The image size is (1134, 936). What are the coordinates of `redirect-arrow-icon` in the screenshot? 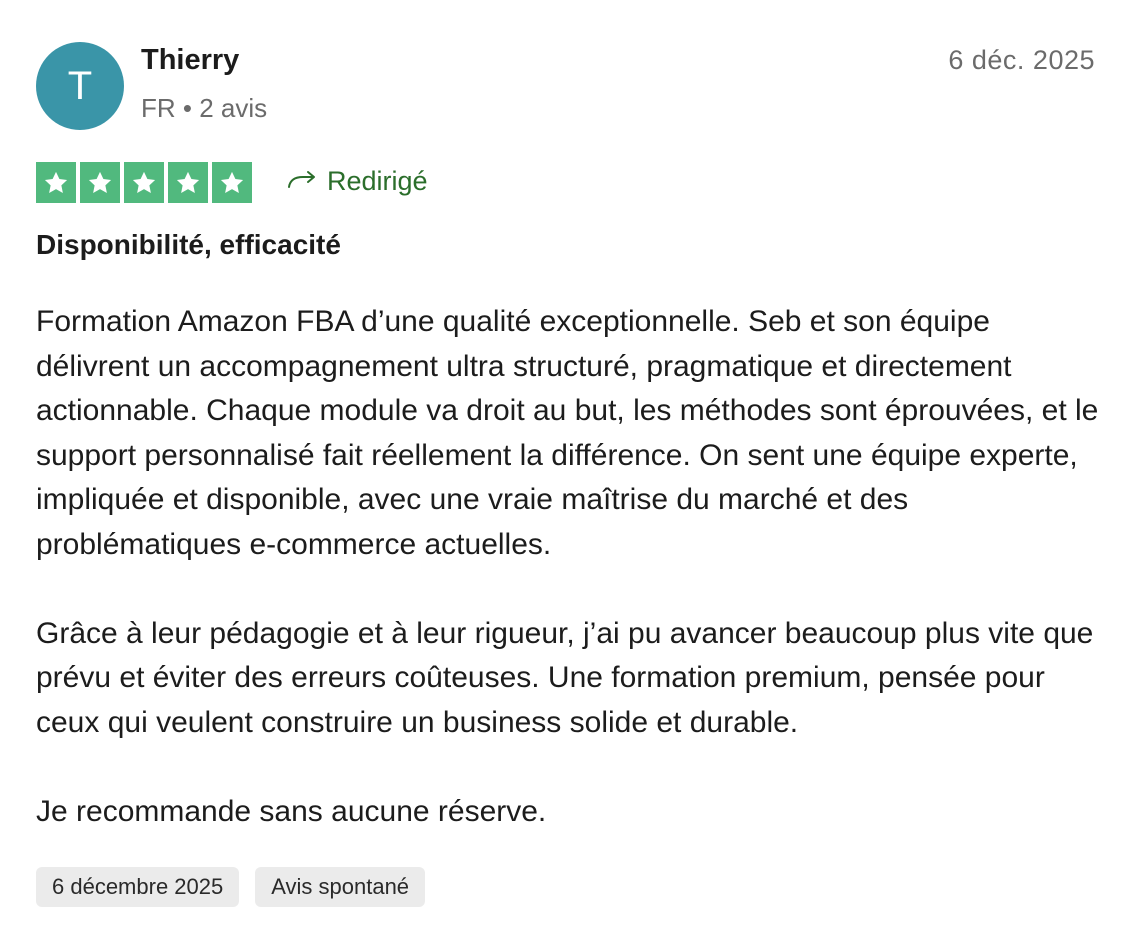 It's located at (302, 181).